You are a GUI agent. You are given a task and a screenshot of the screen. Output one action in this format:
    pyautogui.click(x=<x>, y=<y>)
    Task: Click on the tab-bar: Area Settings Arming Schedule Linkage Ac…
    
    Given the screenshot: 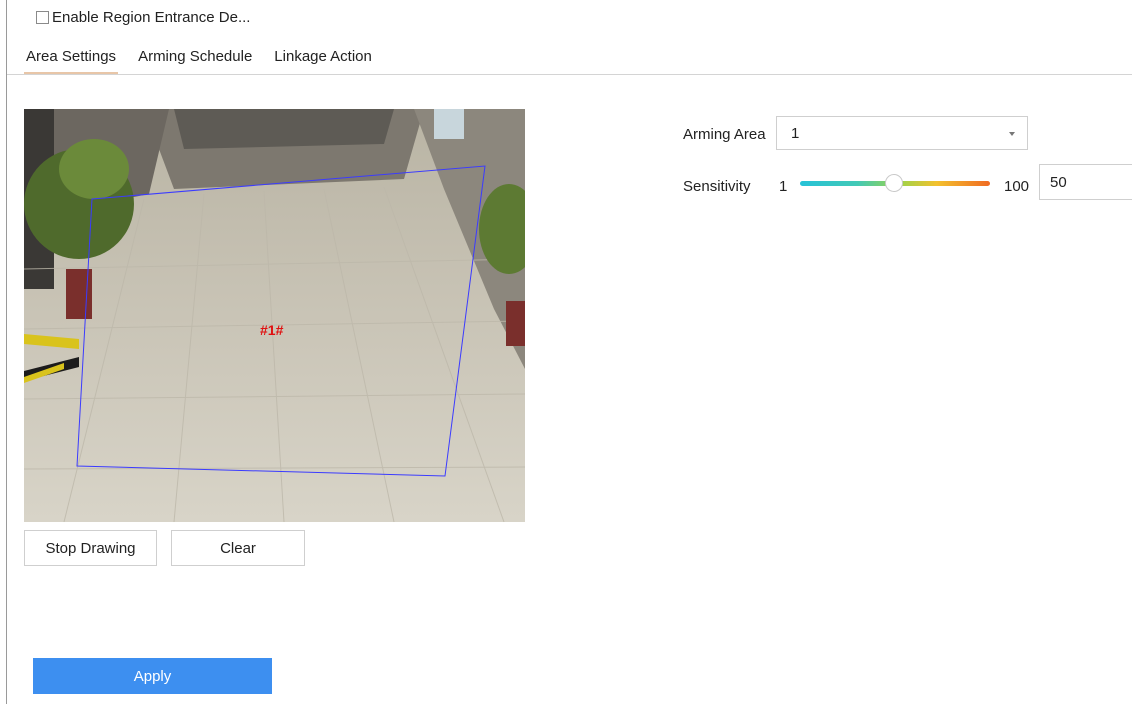 What is the action you would take?
    pyautogui.click(x=208, y=60)
    